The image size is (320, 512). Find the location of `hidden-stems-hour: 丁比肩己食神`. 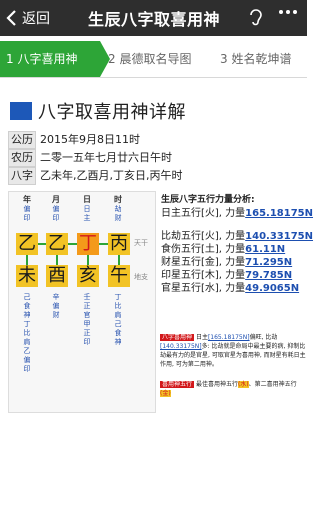

hidden-stems-hour: 丁比肩己食神 is located at coordinates (118, 319).